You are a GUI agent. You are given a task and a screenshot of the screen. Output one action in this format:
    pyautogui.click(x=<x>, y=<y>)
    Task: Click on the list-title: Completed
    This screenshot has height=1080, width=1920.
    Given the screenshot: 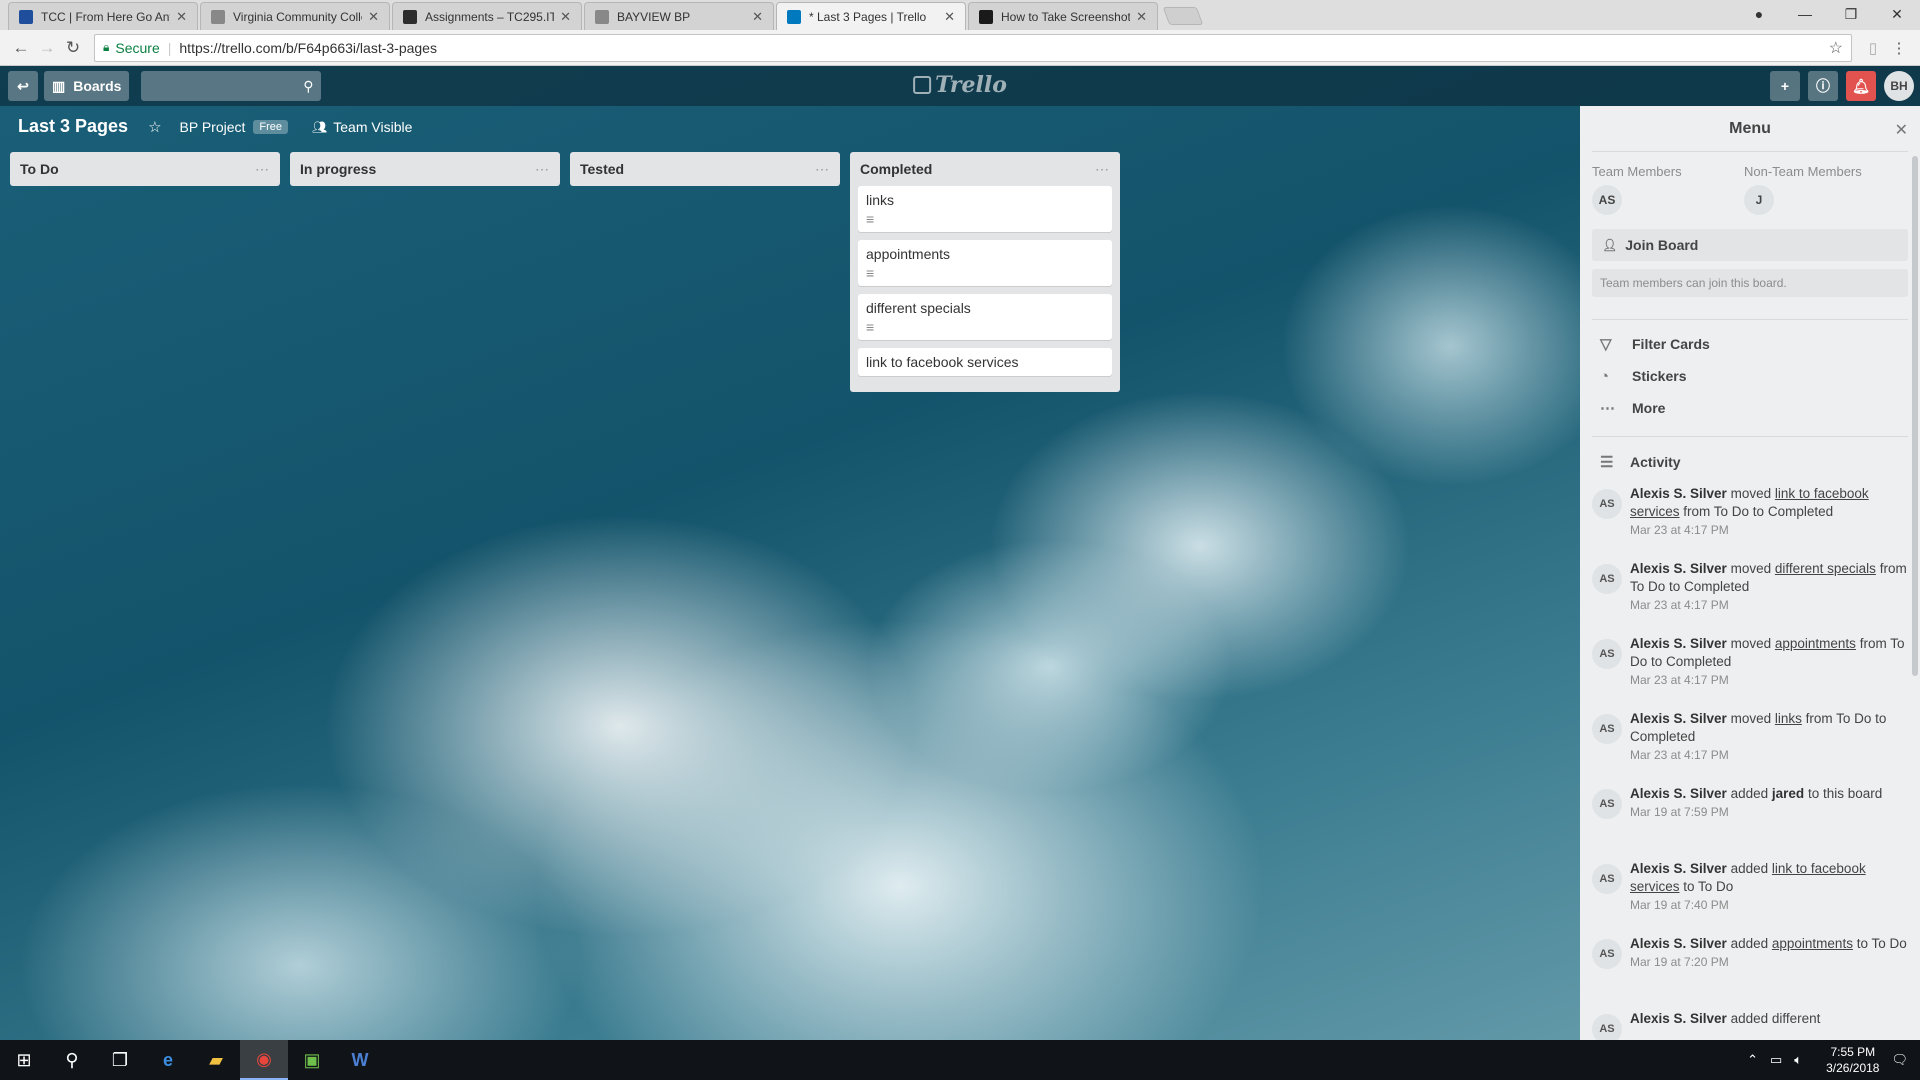 What is the action you would take?
    pyautogui.click(x=896, y=169)
    